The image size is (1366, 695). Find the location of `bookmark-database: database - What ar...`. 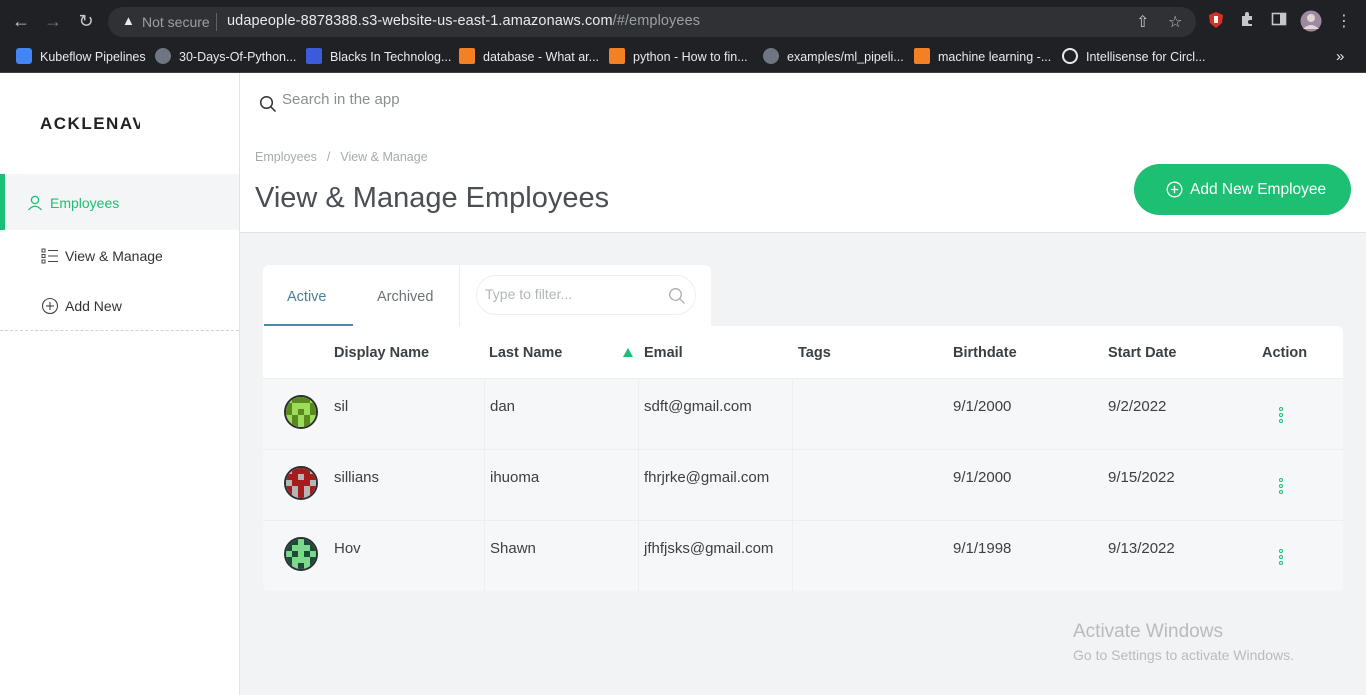

bookmark-database: database - What ar... is located at coordinates (529, 57).